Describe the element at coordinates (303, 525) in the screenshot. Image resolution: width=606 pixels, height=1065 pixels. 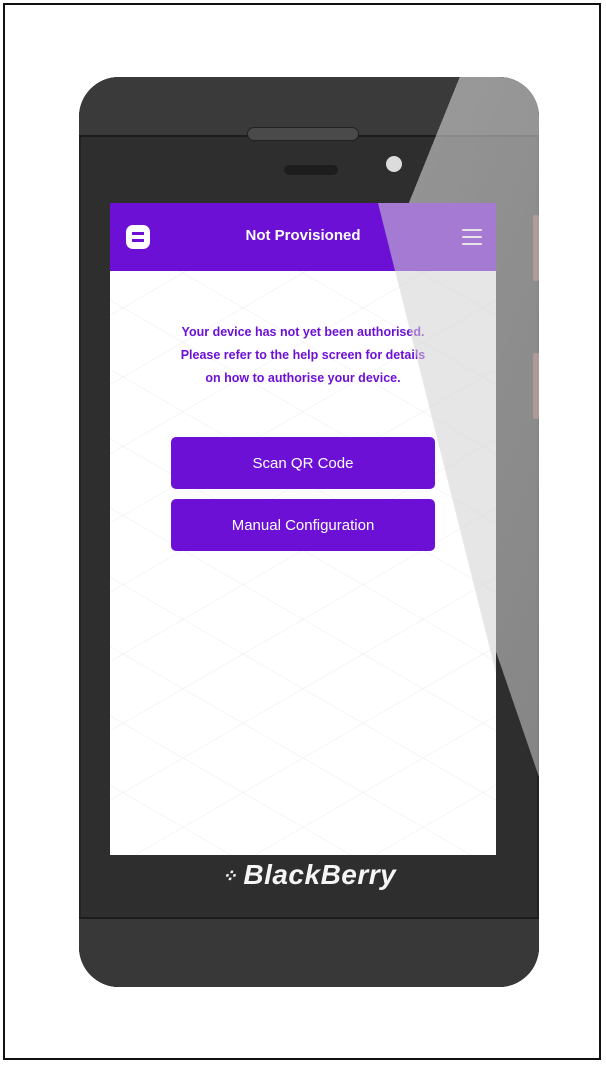
I see `manual-configuration-button: Manual Configuration` at that location.